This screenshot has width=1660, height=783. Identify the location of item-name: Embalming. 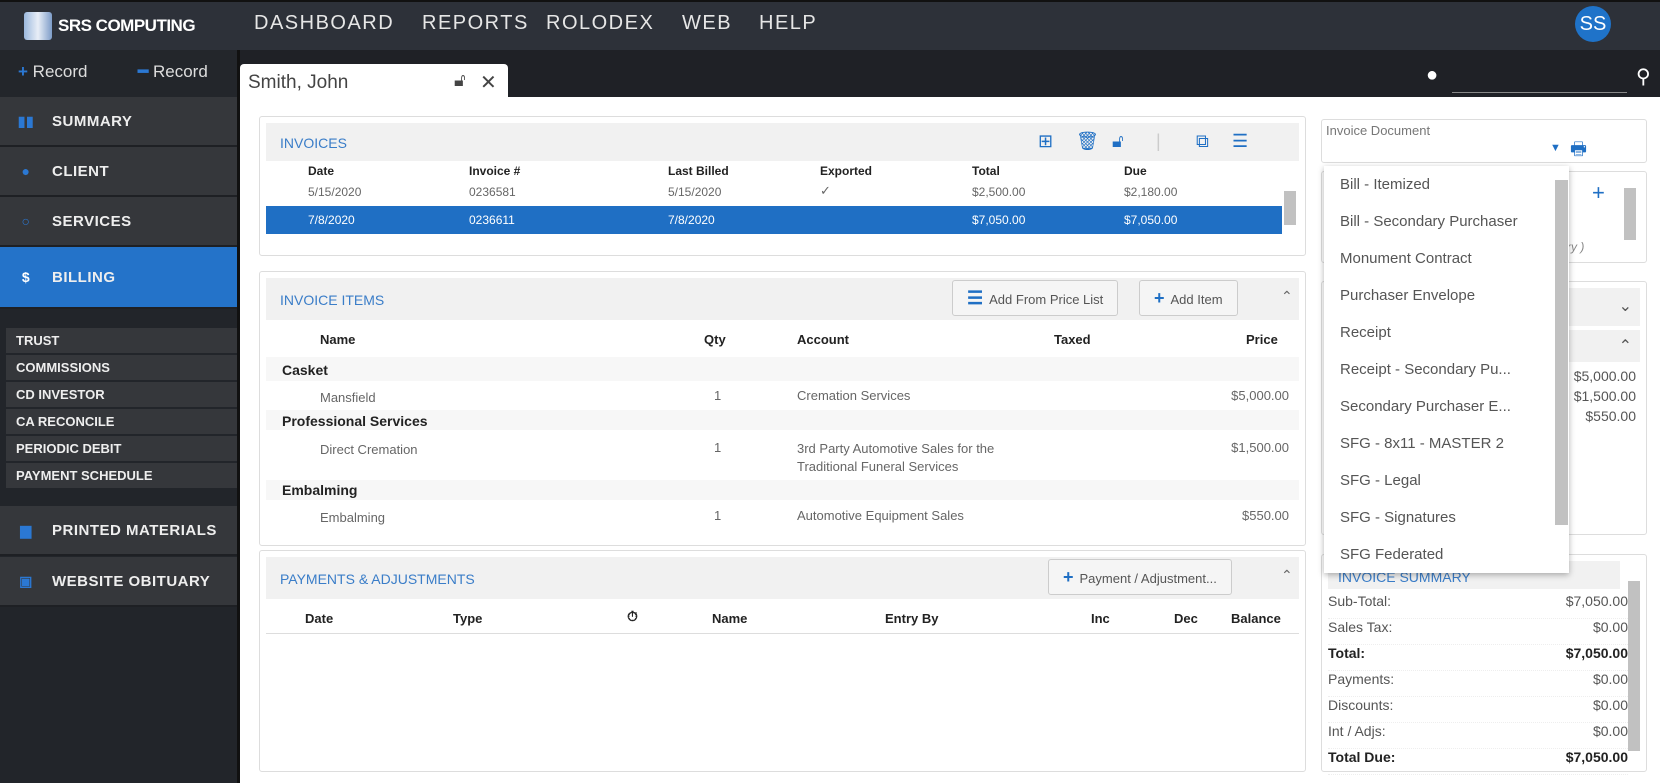
(353, 517).